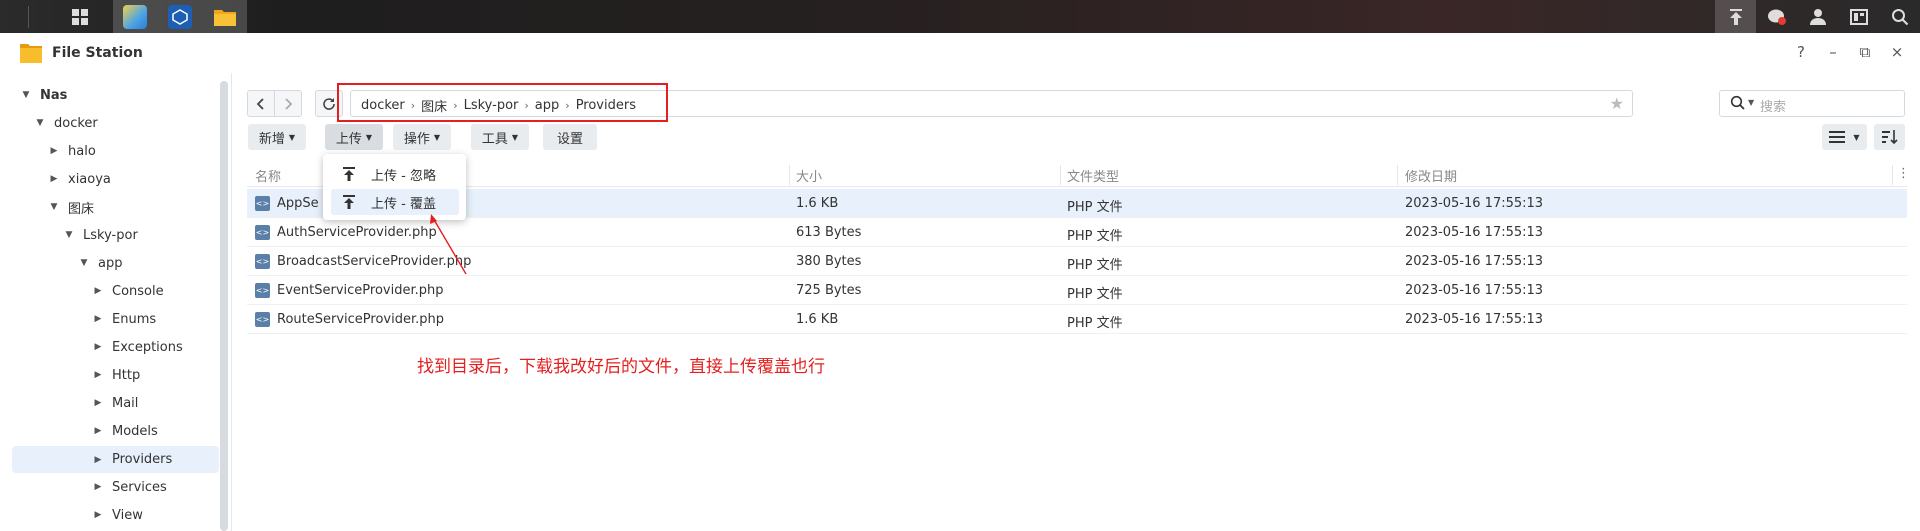 This screenshot has height=531, width=1920. Describe the element at coordinates (1844, 137) in the screenshot. I see `list-view-button: ▼` at that location.